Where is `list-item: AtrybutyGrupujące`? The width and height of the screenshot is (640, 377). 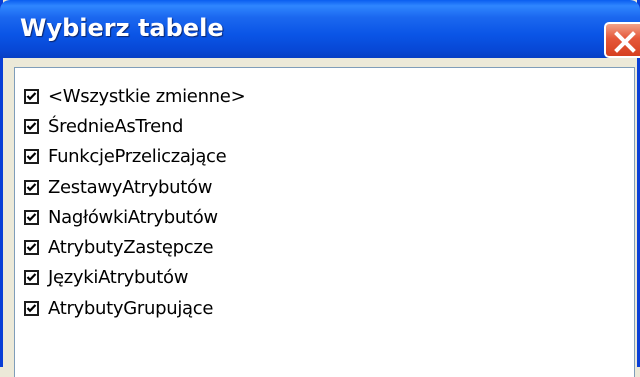 list-item: AtrybutyGrupujące is located at coordinates (134, 308).